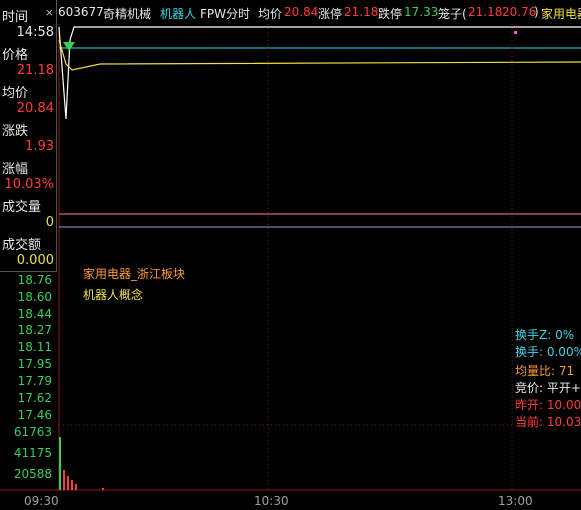  Describe the element at coordinates (545, 371) in the screenshot. I see `volume-ratio: 均量比: 71` at that location.